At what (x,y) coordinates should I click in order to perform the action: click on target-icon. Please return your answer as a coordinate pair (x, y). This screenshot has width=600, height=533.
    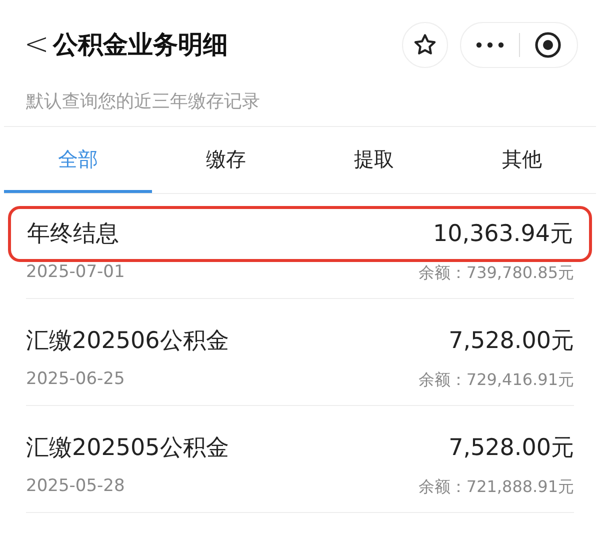
    Looking at the image, I should click on (548, 45).